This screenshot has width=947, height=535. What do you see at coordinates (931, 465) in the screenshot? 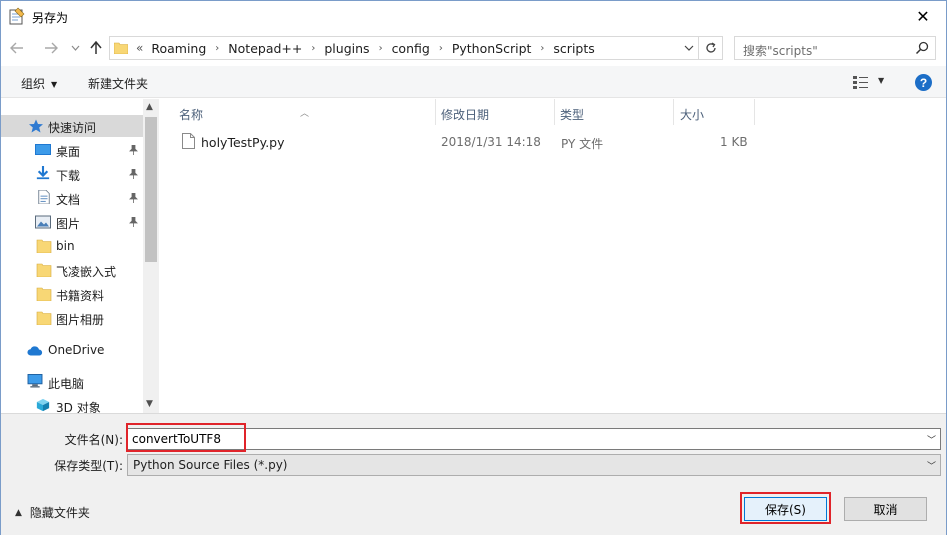
I see `filetype-dropdown-icon: ﹀` at bounding box center [931, 465].